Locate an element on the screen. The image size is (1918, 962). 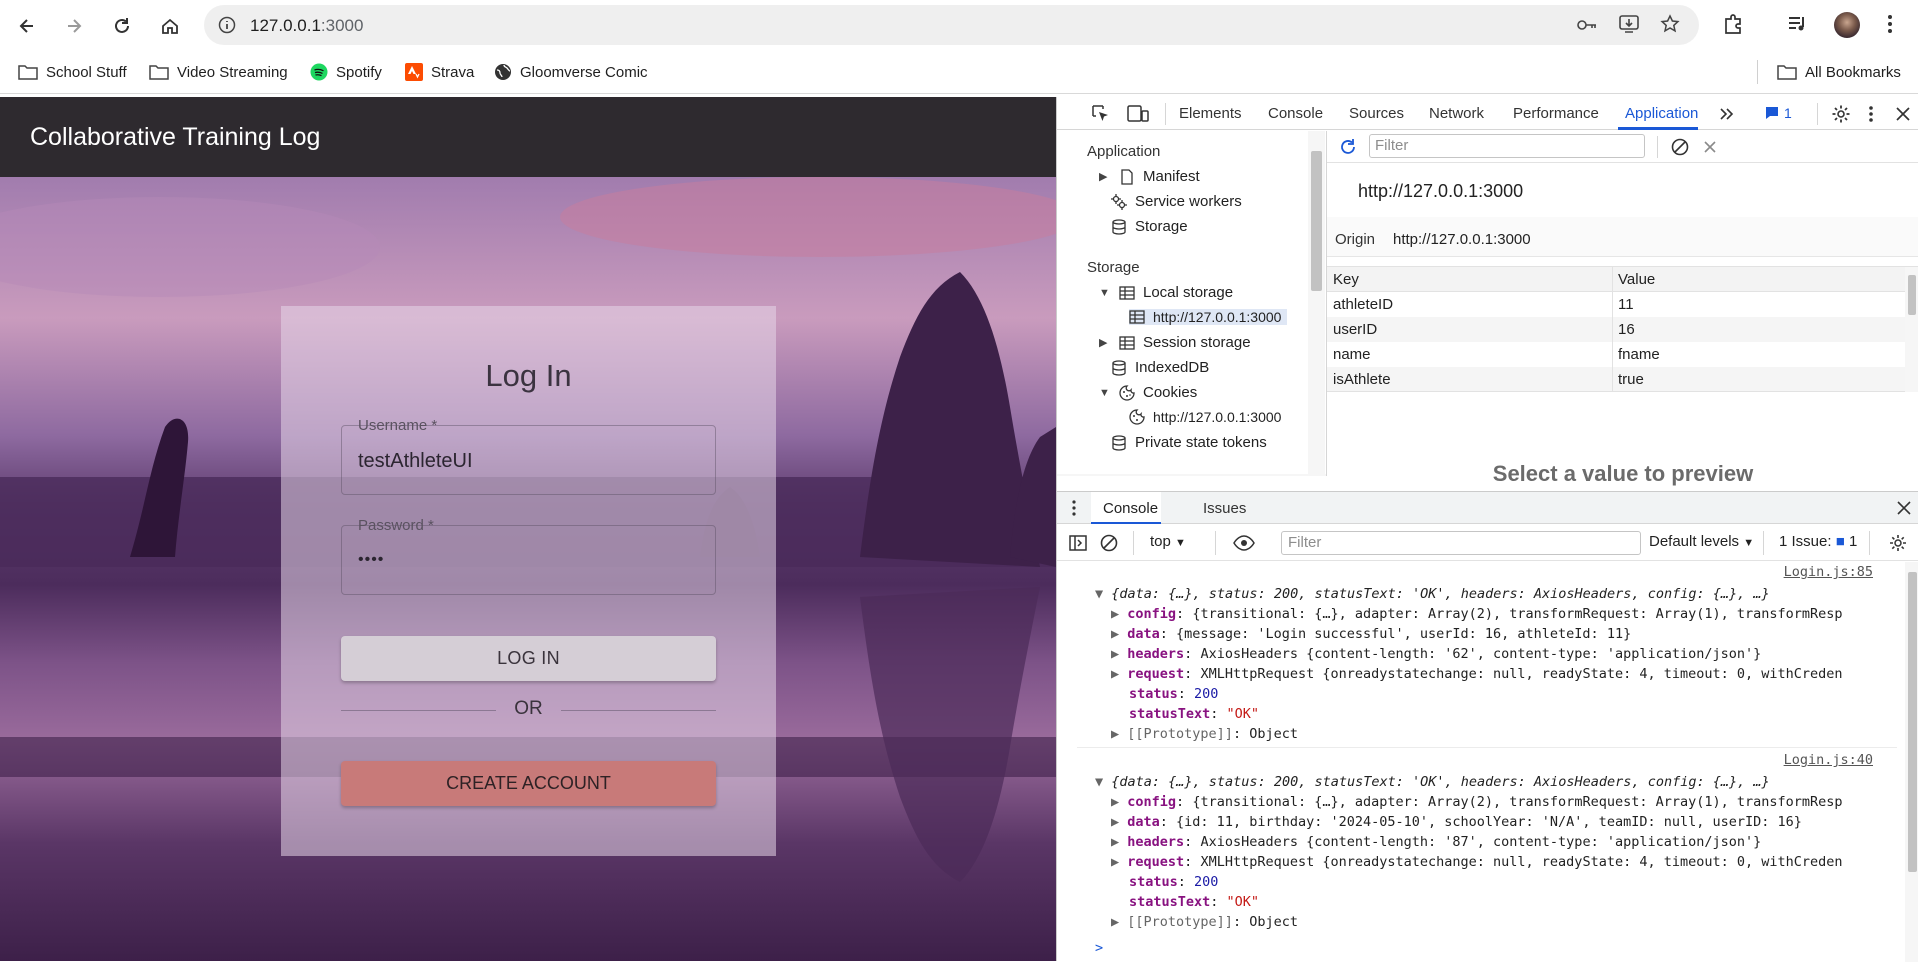
table-scroll-thumb is located at coordinates (1912, 295).